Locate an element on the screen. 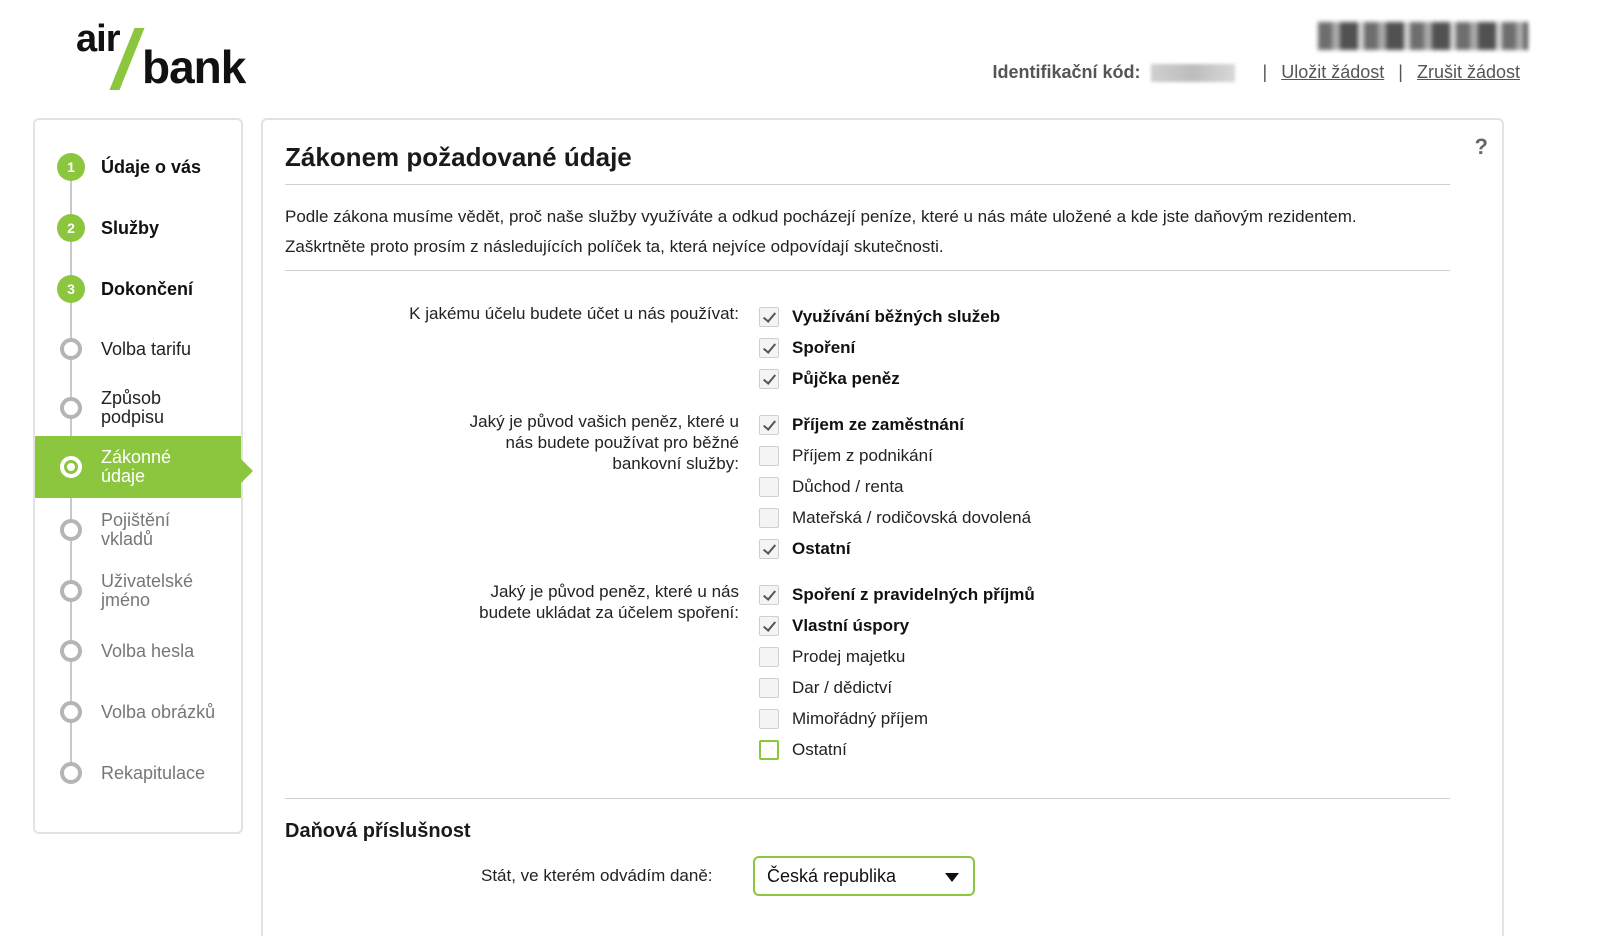  sidebar-step-sluzby: 2 Služby is located at coordinates (138, 228).